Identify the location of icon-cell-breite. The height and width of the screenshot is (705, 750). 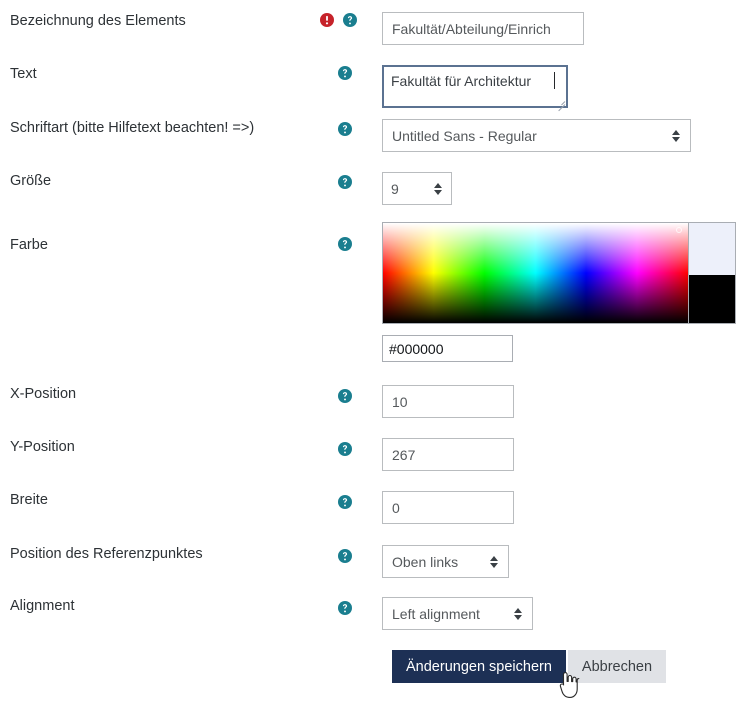
(351, 500).